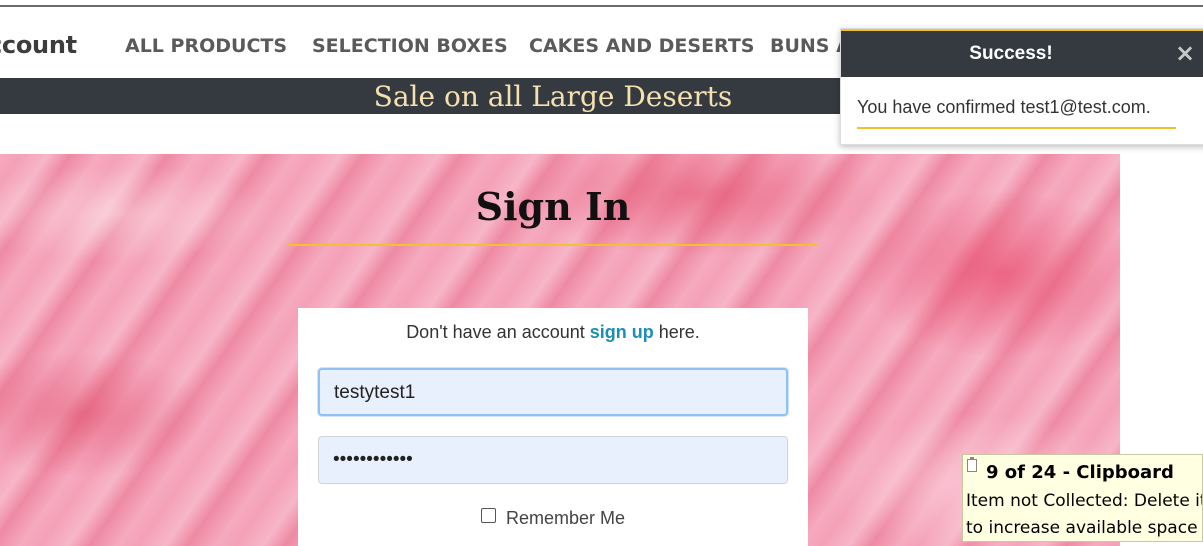  I want to click on remember-me: Remember Me, so click(553, 518).